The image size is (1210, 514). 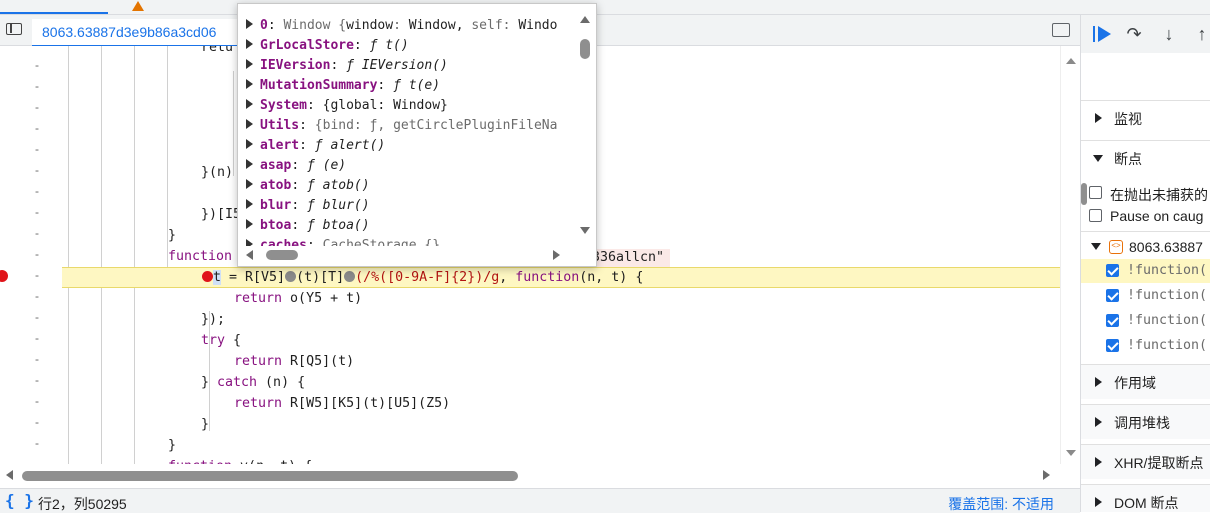 I want to click on section-call-stack: 调用堆栈, so click(x=1145, y=421).